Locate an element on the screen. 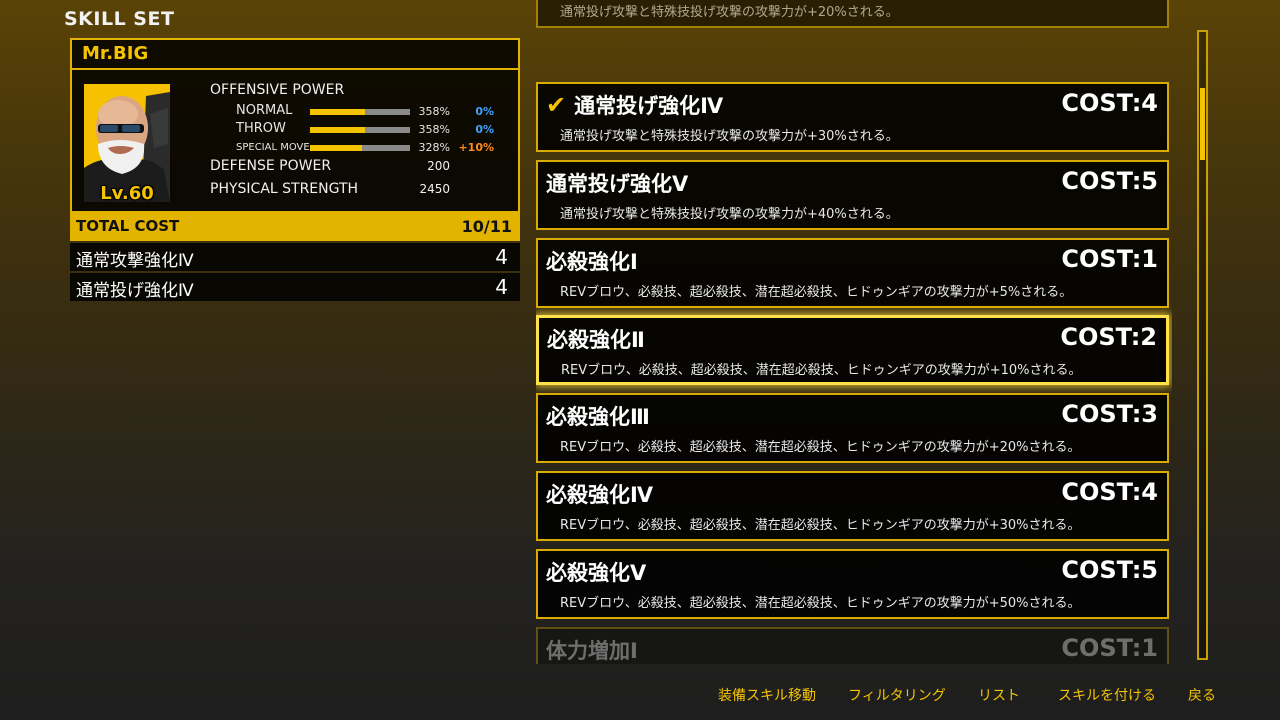 This screenshot has width=1280, height=720. equipped-skill-row: 通常攻撃強化Ⅳ 4 is located at coordinates (295, 257).